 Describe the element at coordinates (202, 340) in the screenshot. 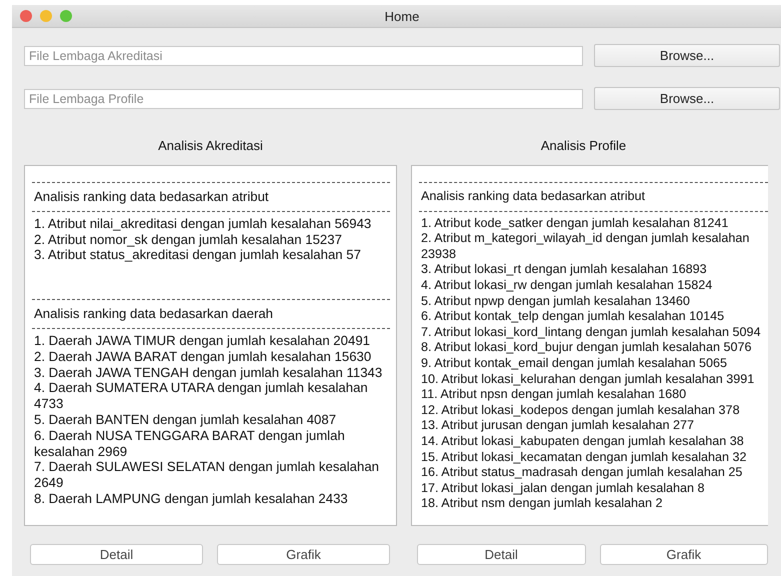

I see `ranking-line: 1. Daerah JAWA TIMUR dengan jumlah kesalahan 20491` at that location.